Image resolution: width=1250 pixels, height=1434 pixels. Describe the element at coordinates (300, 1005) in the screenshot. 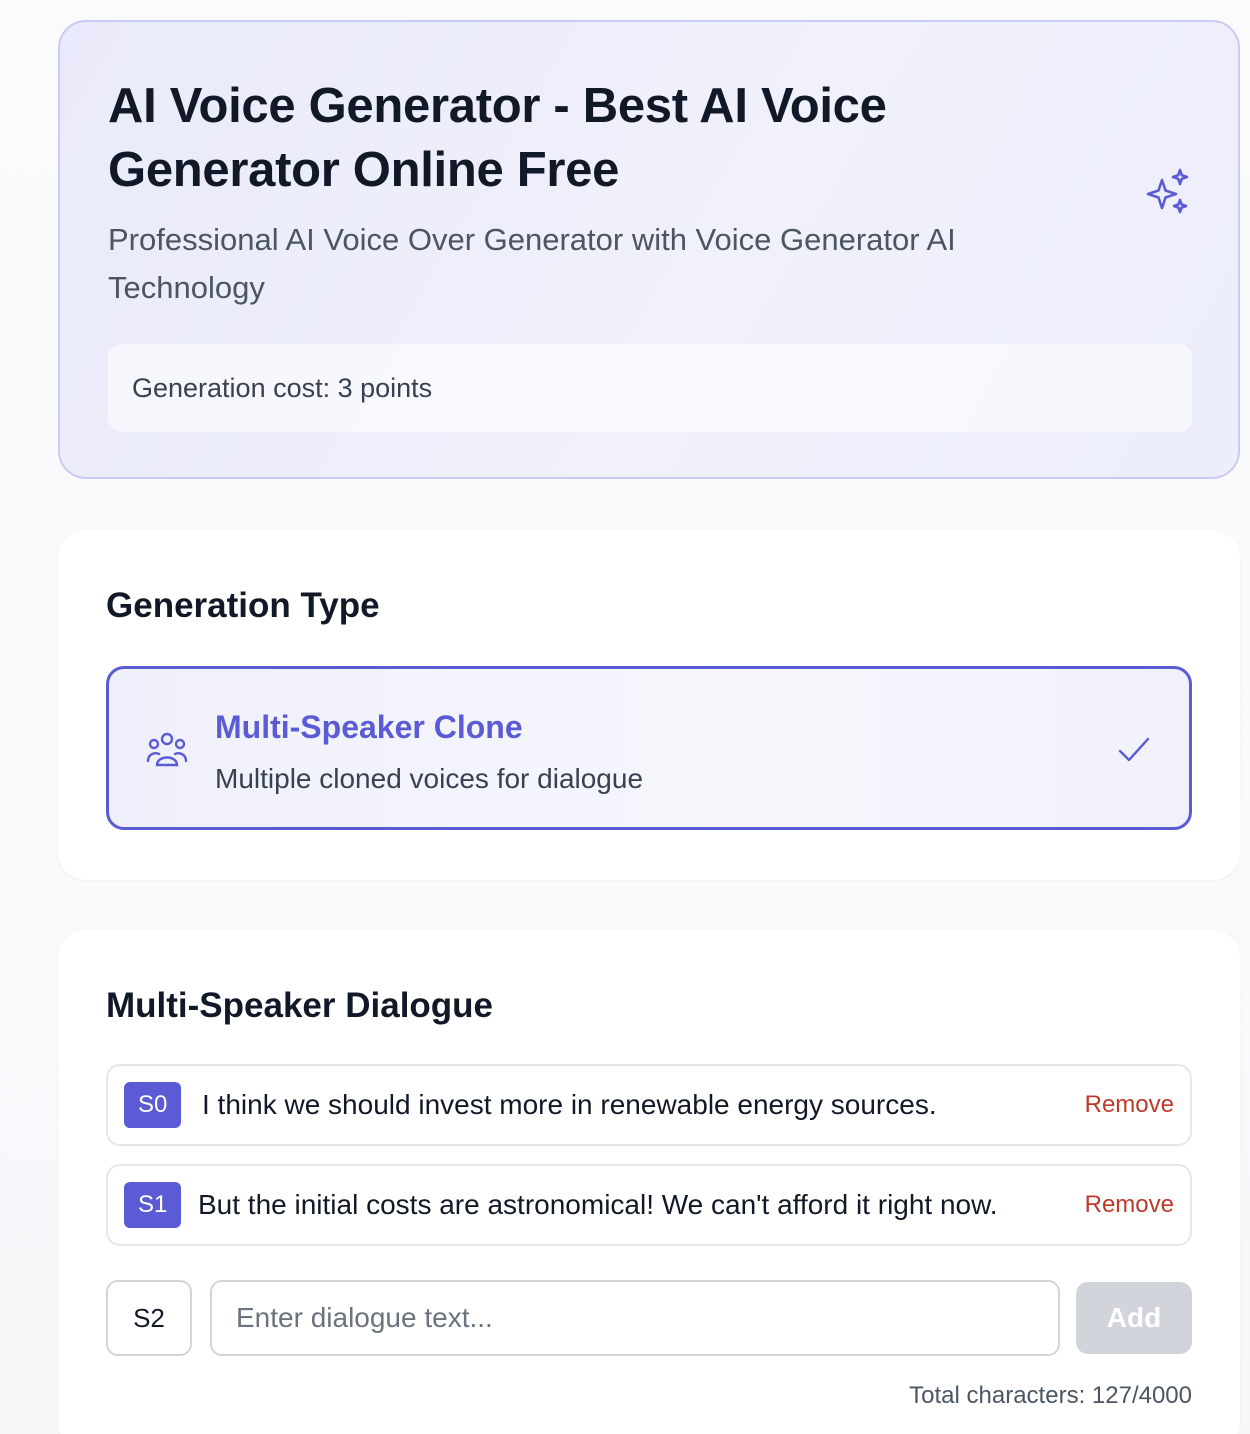

I see `dialogue-title: Multi-Speaker Dialogue` at that location.